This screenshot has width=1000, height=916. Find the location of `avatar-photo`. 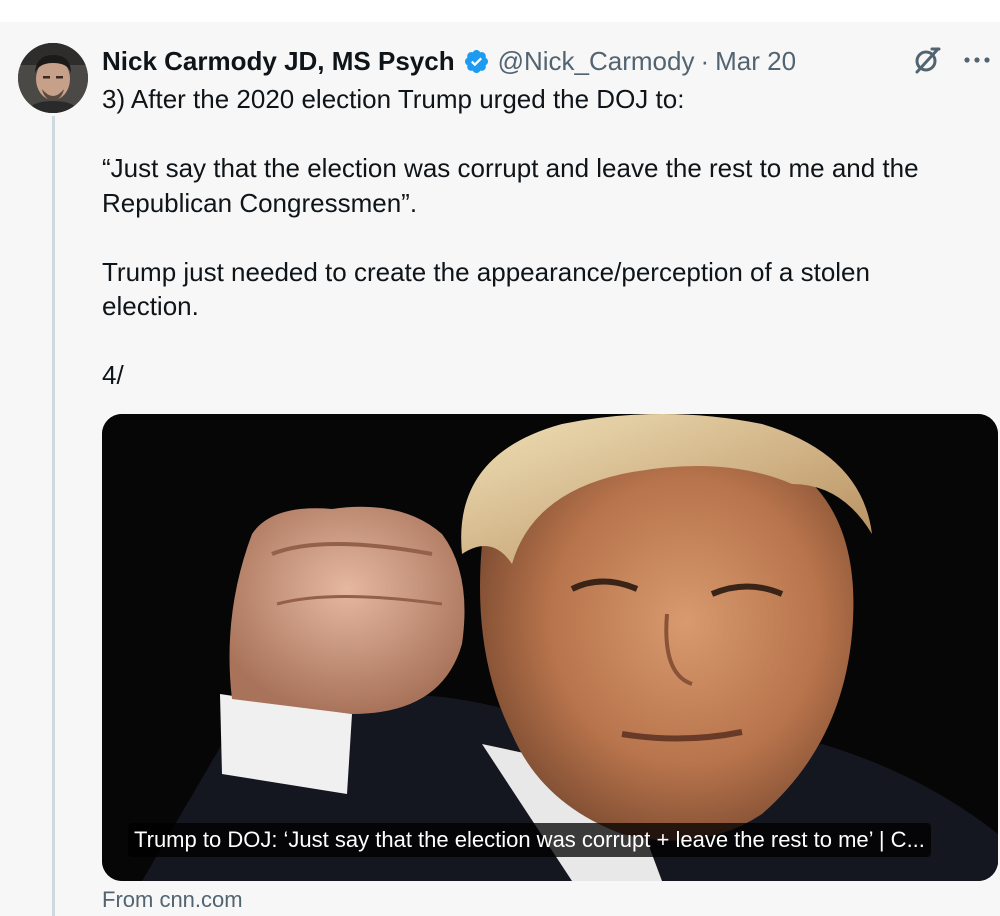

avatar-photo is located at coordinates (53, 78).